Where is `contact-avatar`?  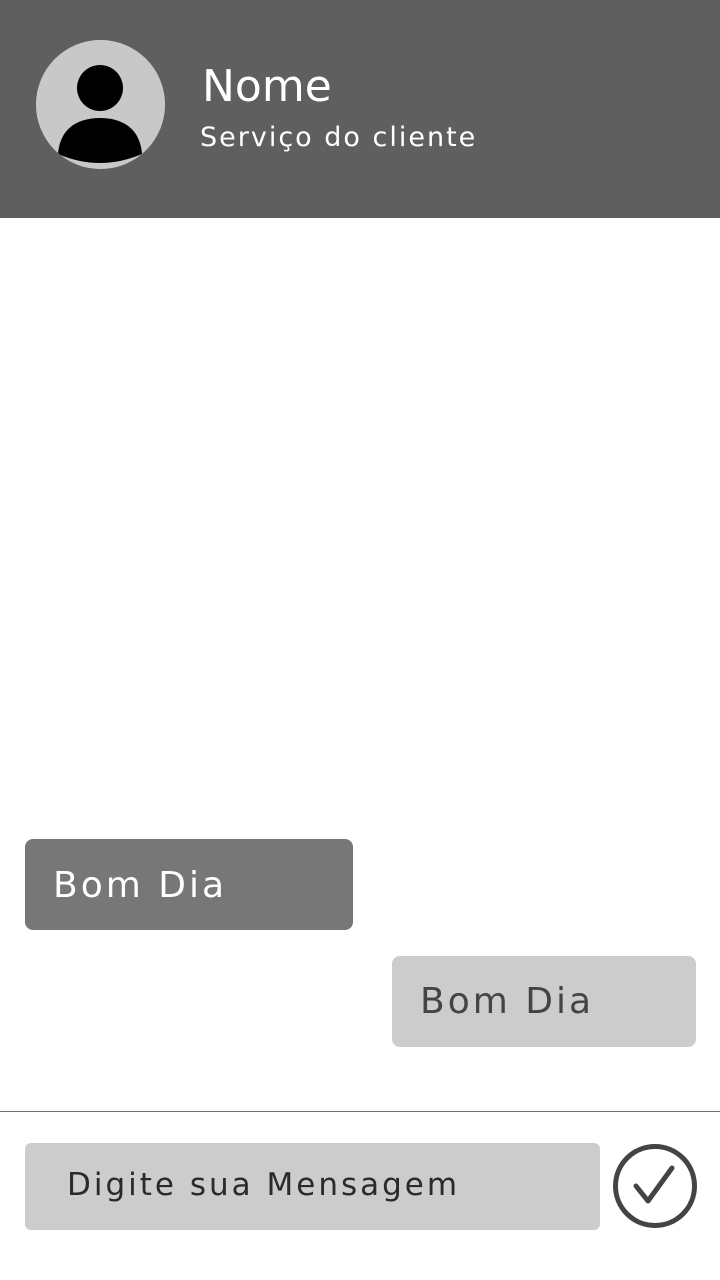 contact-avatar is located at coordinates (100, 104).